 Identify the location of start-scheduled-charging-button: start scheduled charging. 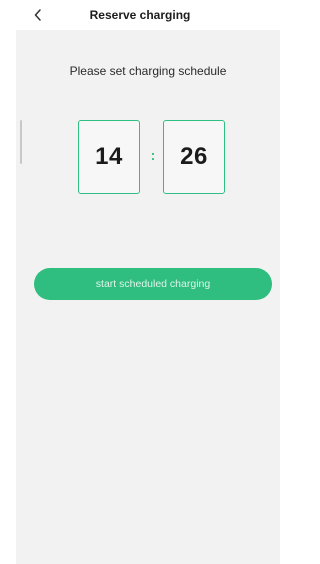
(153, 284).